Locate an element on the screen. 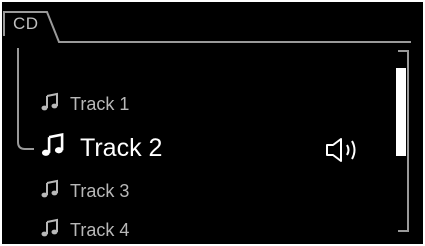 The height and width of the screenshot is (246, 425). tab-outline is located at coordinates (207, 27).